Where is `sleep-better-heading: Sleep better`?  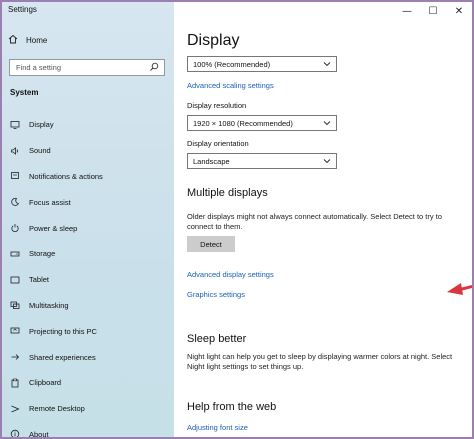 sleep-better-heading: Sleep better is located at coordinates (217, 339).